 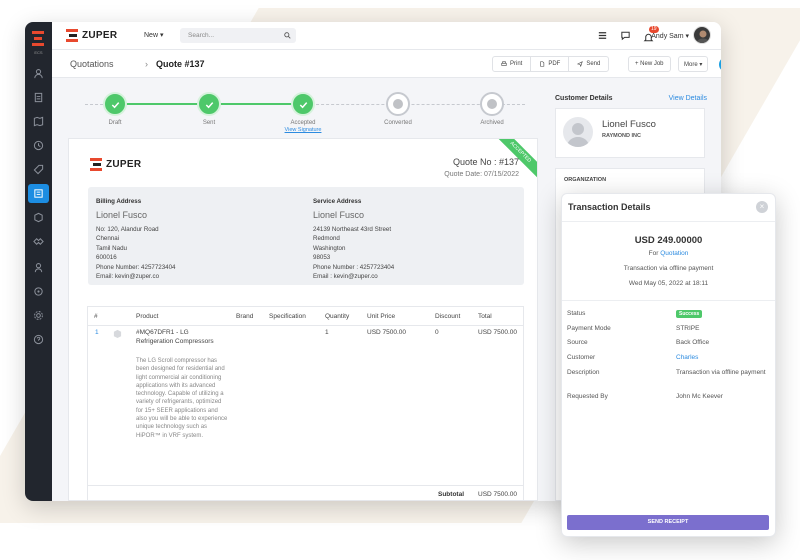 I want to click on map-icon, so click(x=38, y=121).